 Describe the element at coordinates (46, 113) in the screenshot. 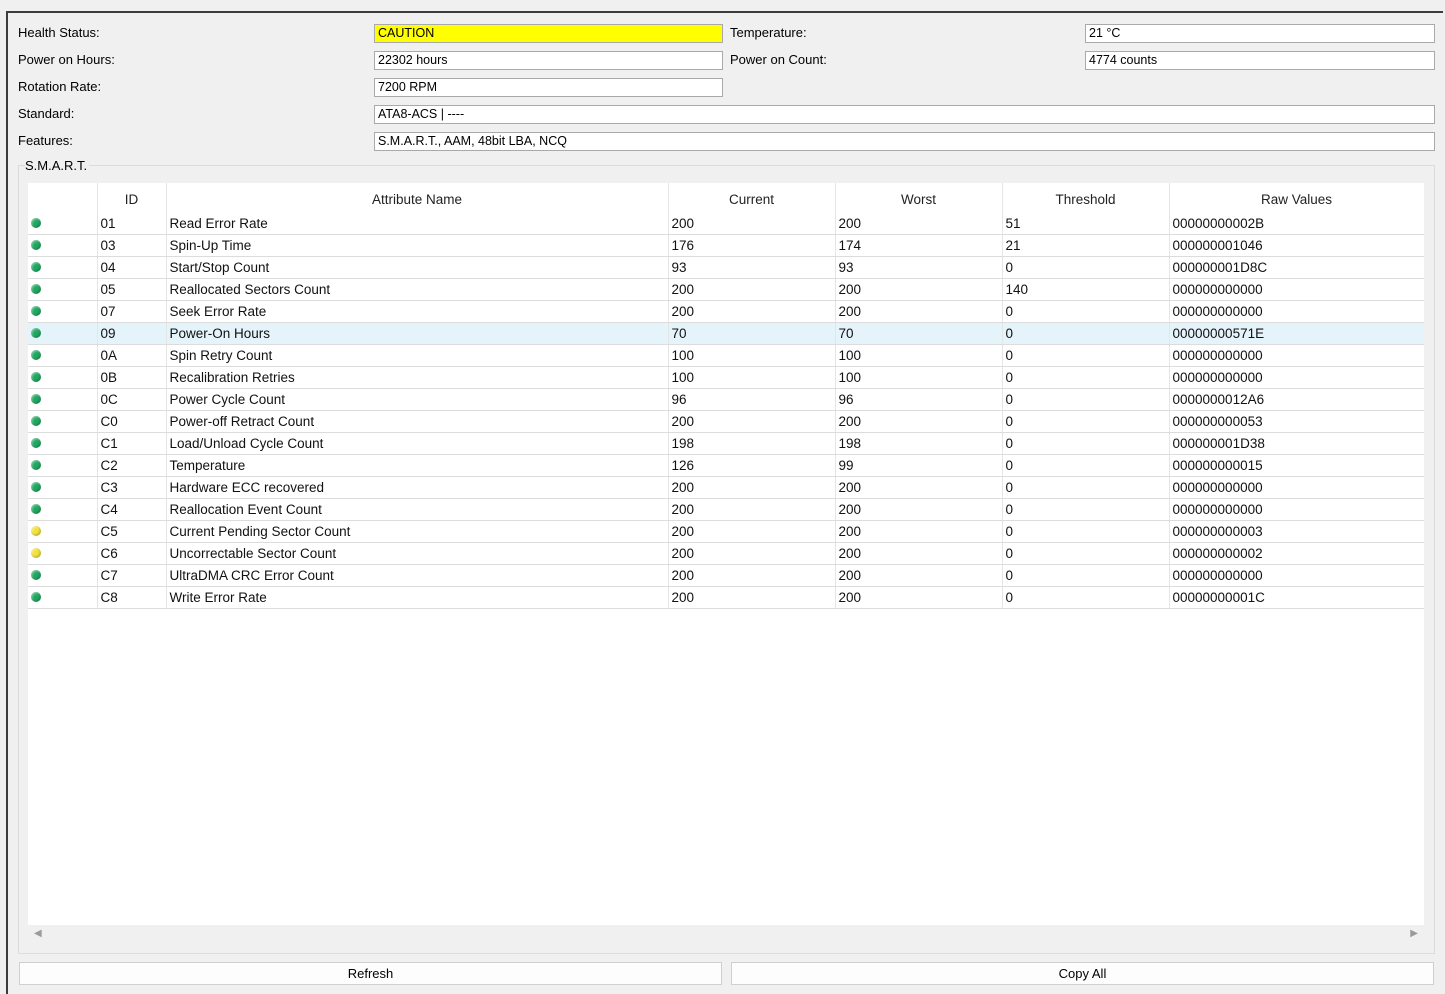

I see `standard-label: Standard:` at that location.